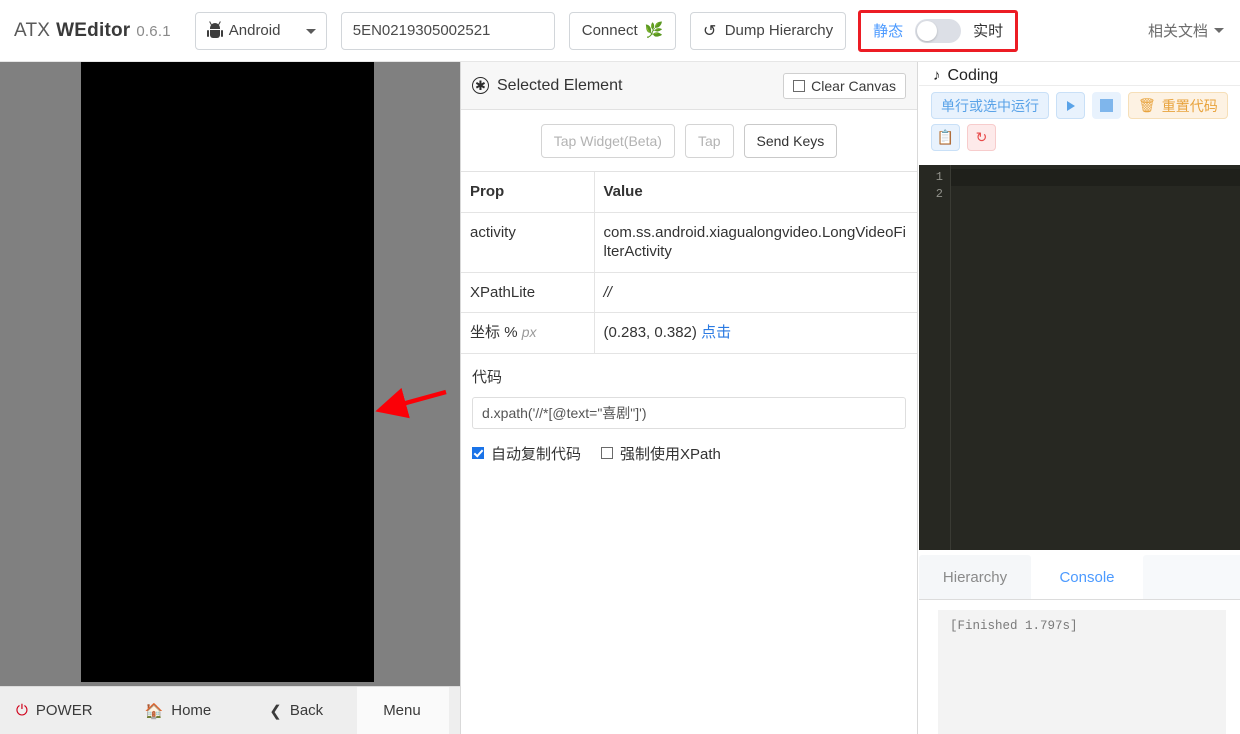  Describe the element at coordinates (927, 30) in the screenshot. I see `toggle-knob` at that location.